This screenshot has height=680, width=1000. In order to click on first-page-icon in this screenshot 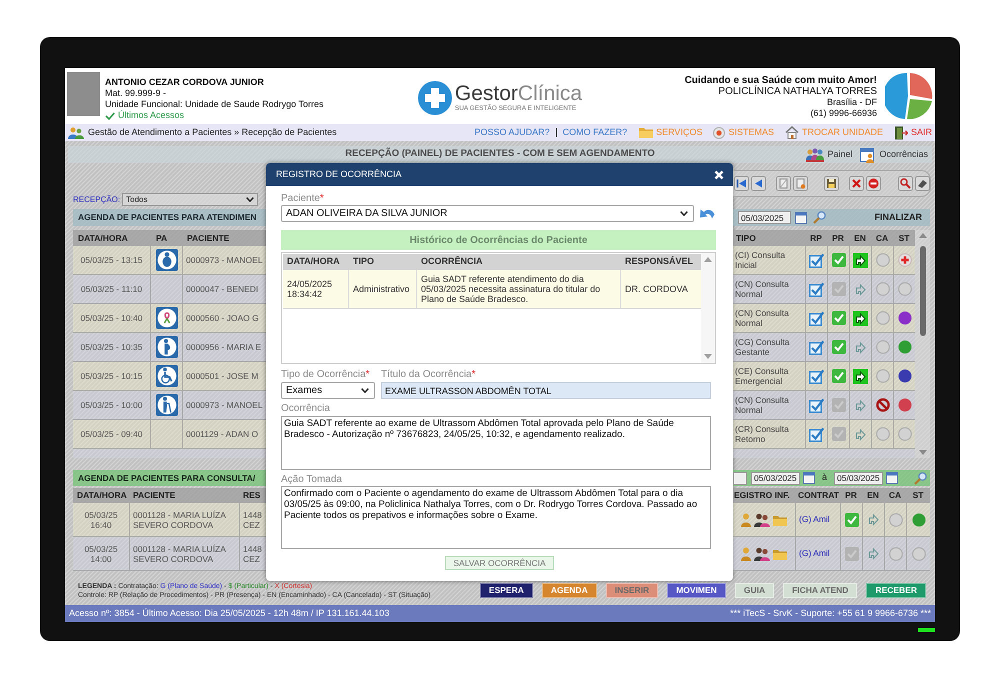, I will do `click(741, 183)`.